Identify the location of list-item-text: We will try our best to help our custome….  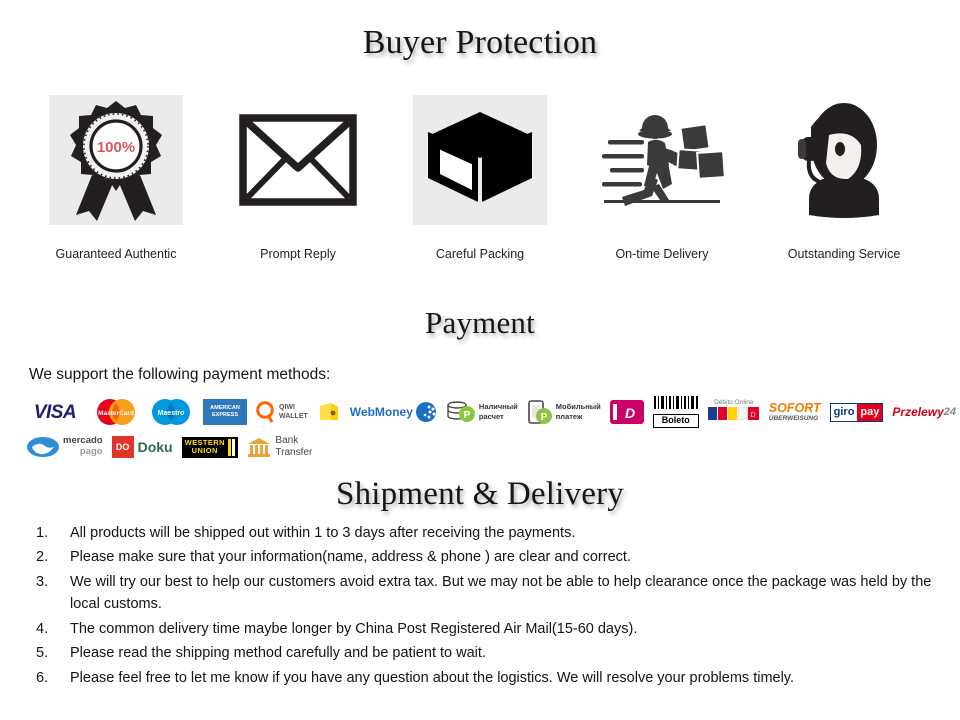
(501, 593).